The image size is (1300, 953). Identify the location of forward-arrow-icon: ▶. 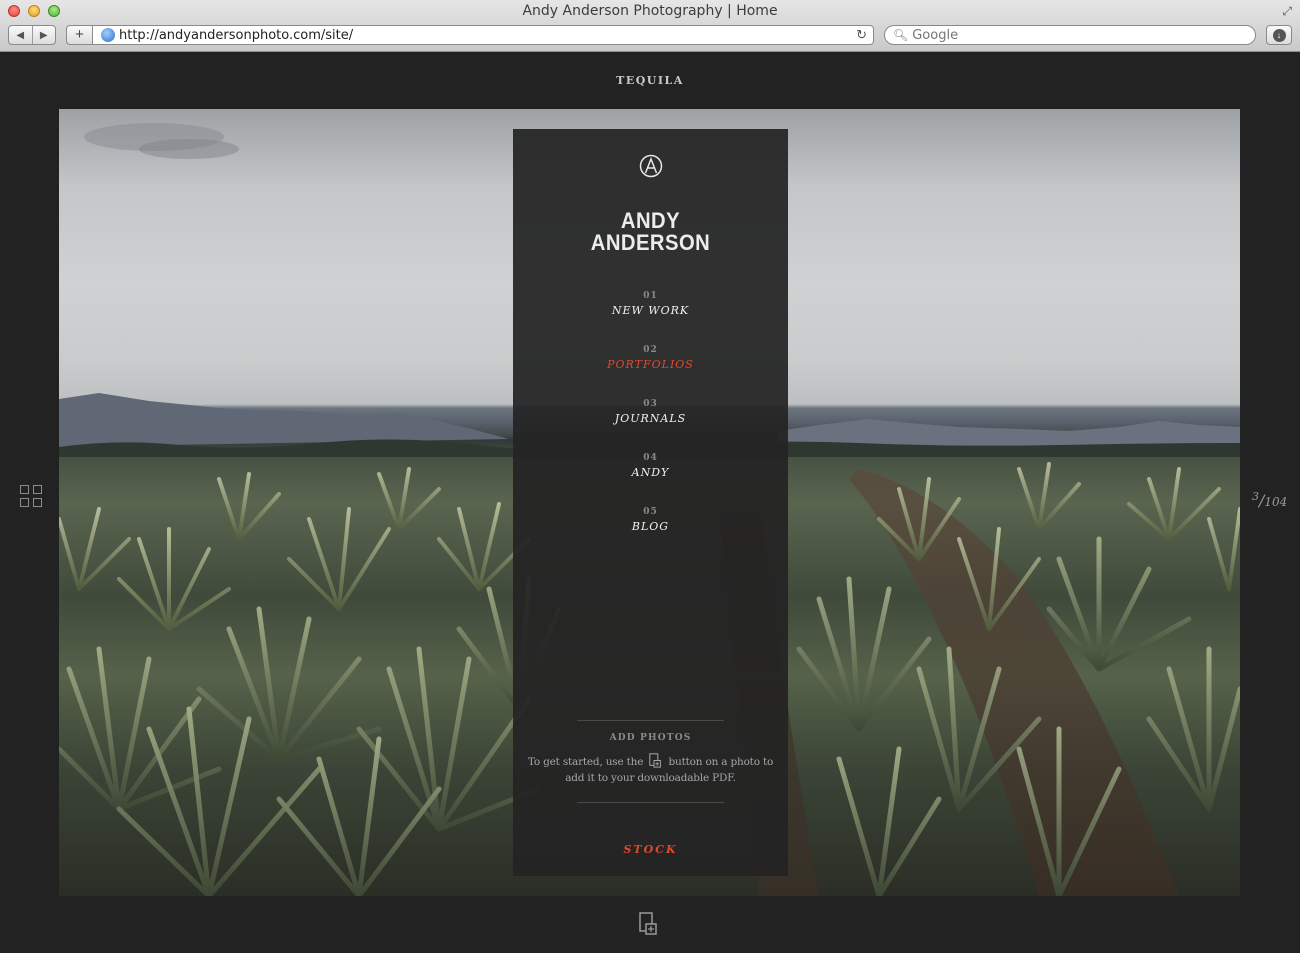
(43, 35).